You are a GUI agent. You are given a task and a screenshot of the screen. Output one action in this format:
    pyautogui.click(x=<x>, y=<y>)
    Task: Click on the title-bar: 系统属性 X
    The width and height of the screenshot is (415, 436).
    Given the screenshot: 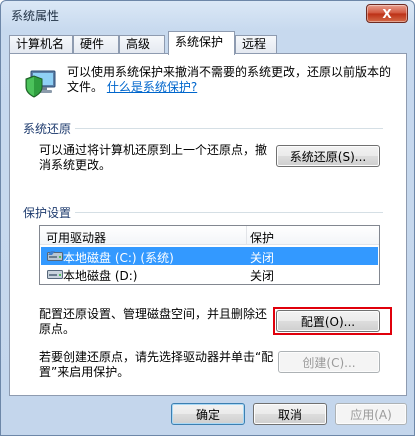 What is the action you would take?
    pyautogui.click(x=207, y=14)
    